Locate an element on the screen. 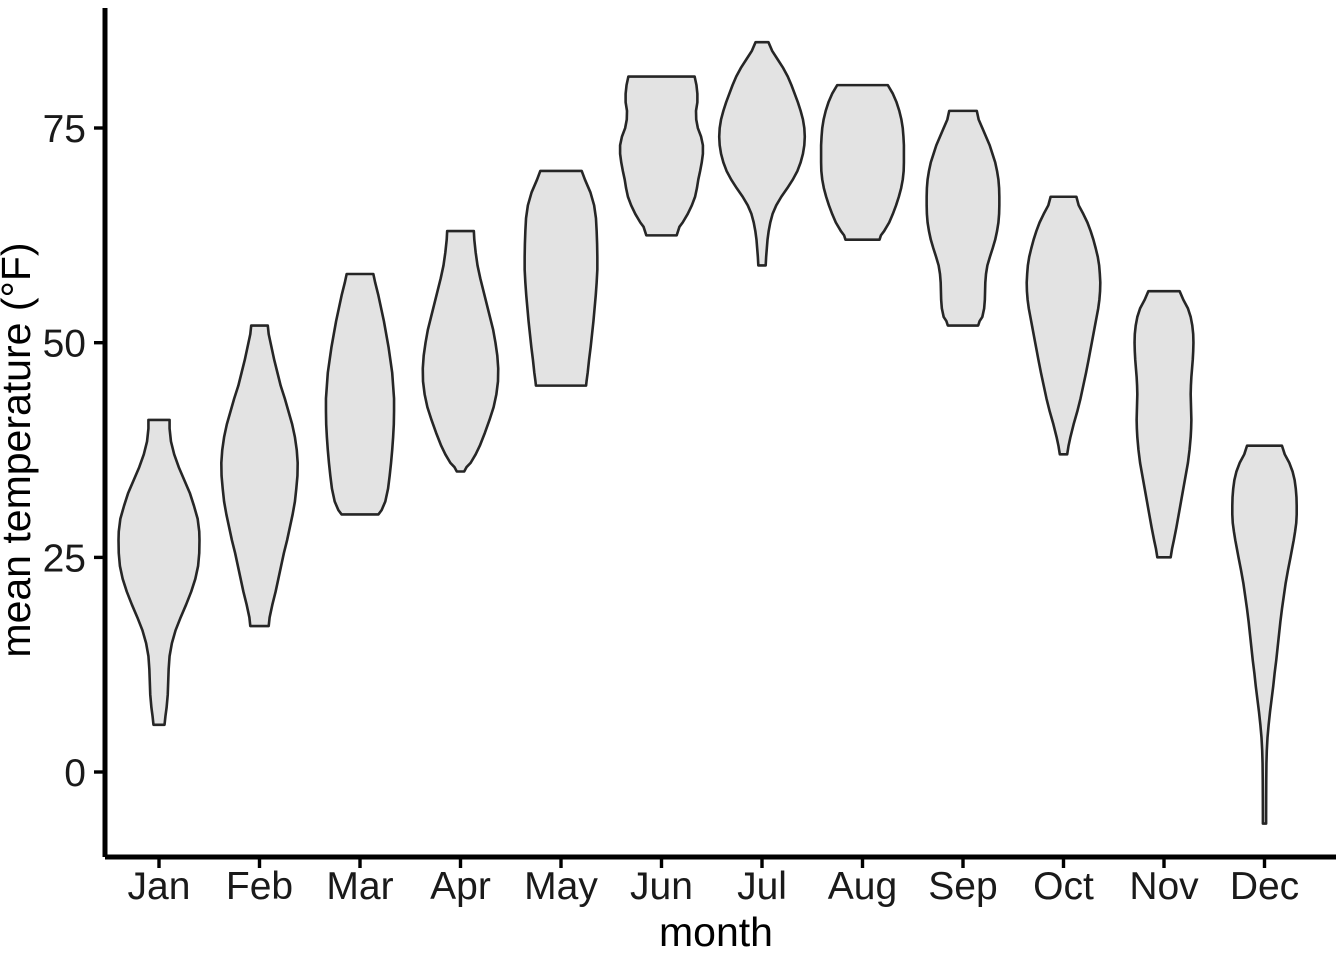  violin-oct is located at coordinates (1063, 325).